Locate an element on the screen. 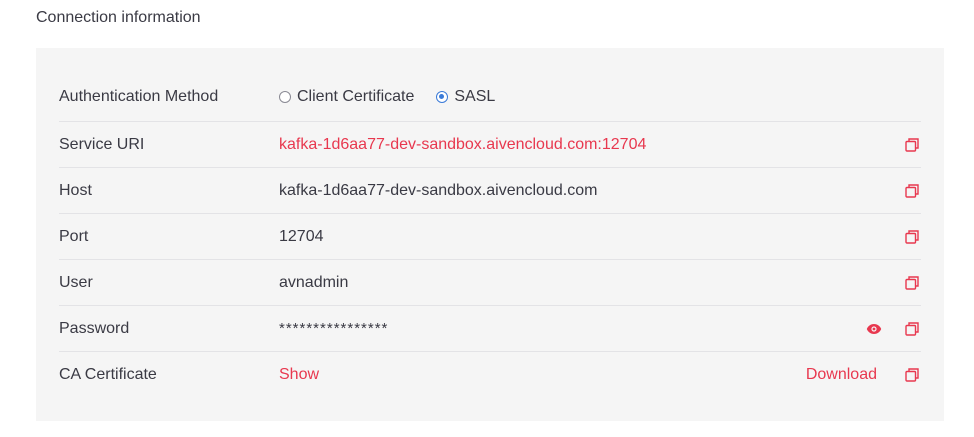  radio-unchecked-icon is located at coordinates (285, 96).